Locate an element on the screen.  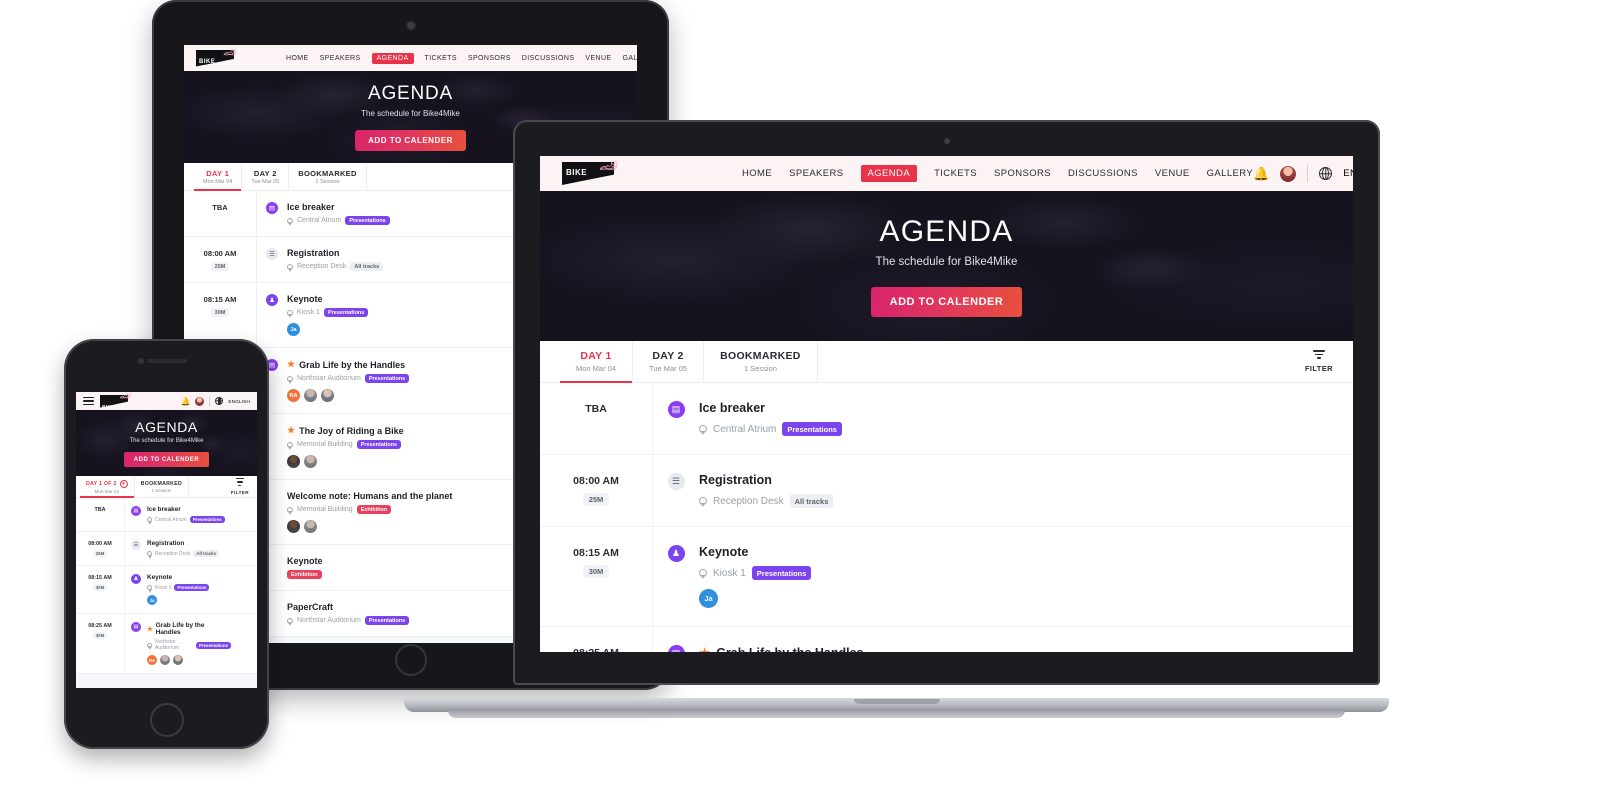
speaker-avatars: RA is located at coordinates (189, 660).